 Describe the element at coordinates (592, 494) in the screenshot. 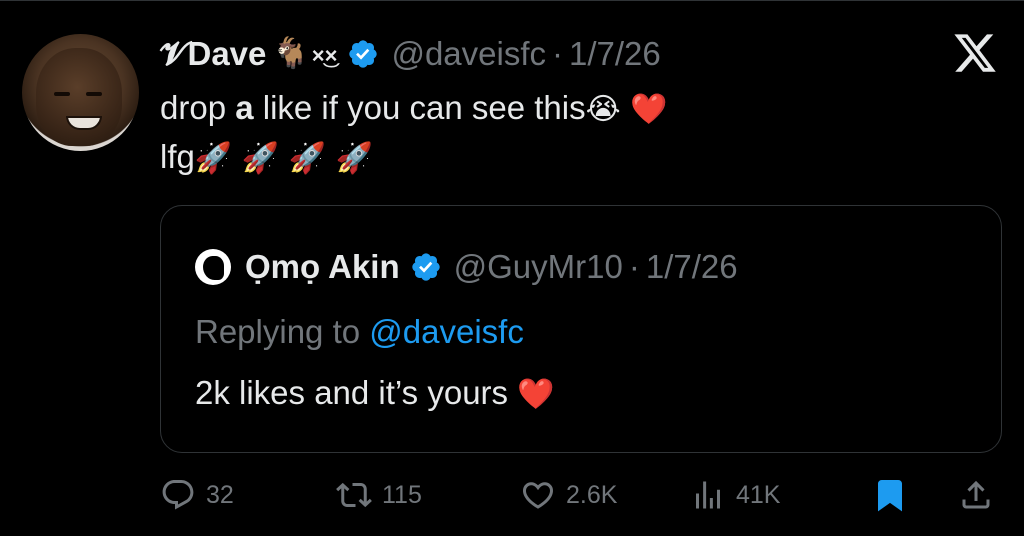

I see `like-count: 2.6K` at that location.